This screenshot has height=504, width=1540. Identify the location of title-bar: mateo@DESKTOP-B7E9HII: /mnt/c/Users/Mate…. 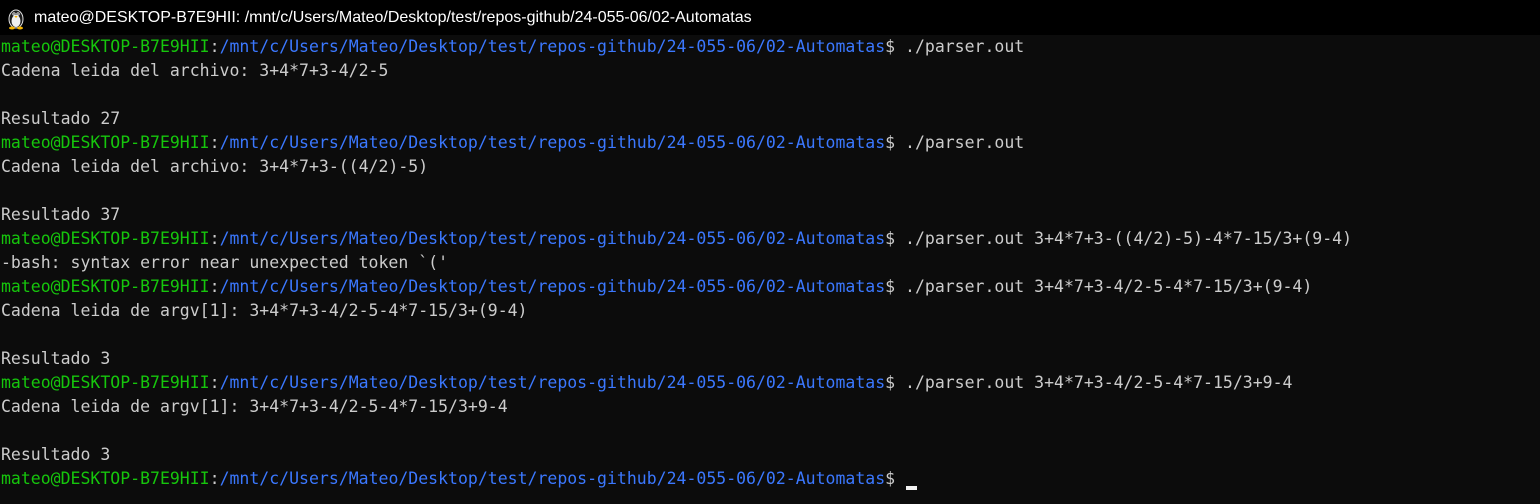
(770, 17).